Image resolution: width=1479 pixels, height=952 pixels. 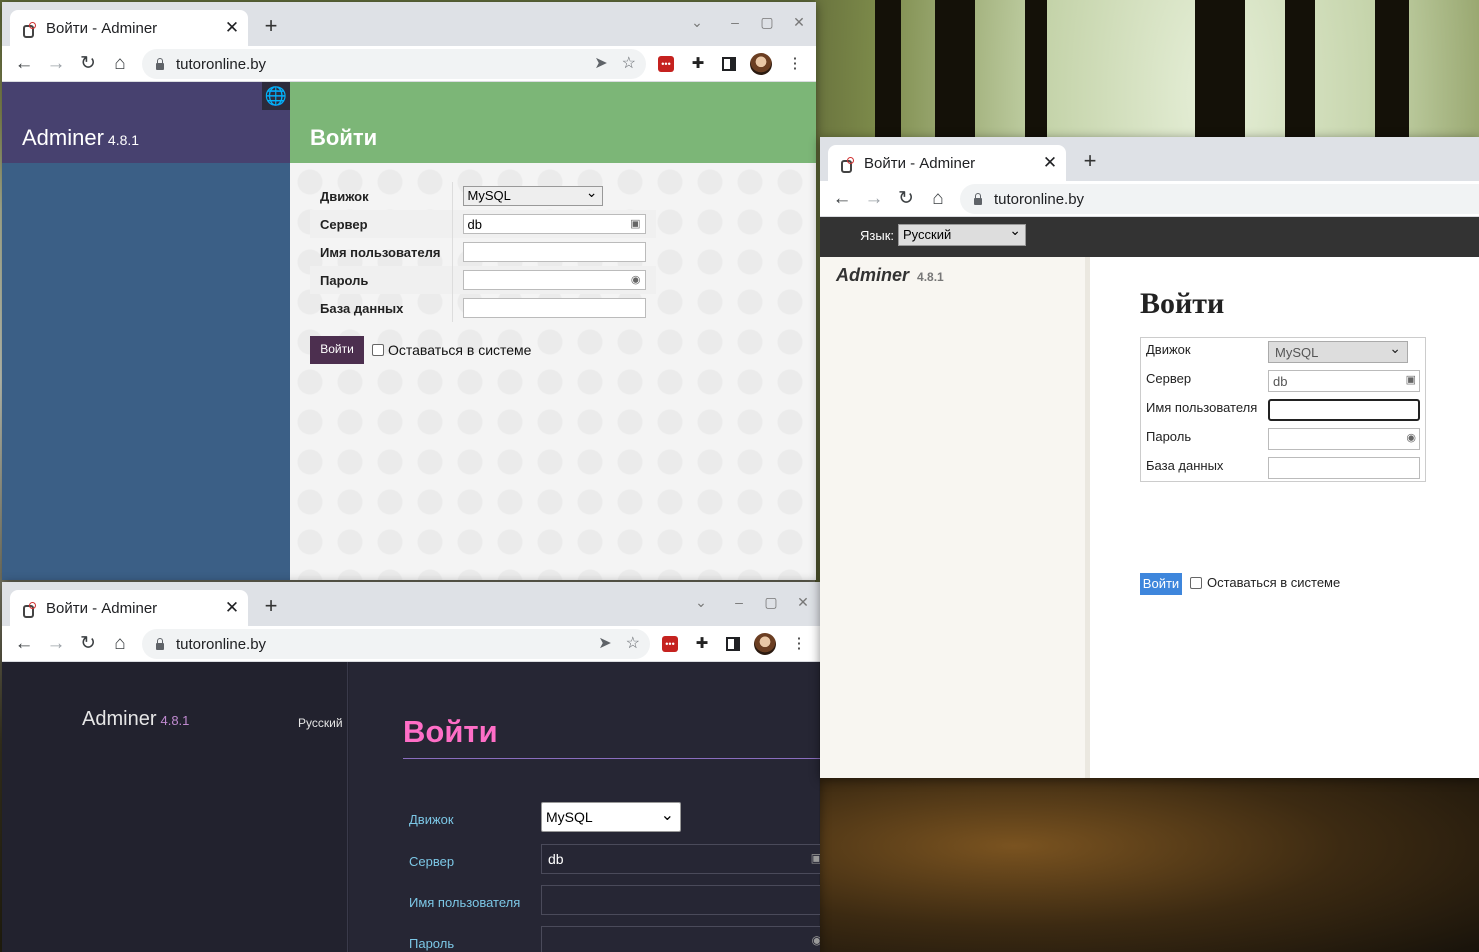 I want to click on page-title: Войти, so click(x=344, y=137).